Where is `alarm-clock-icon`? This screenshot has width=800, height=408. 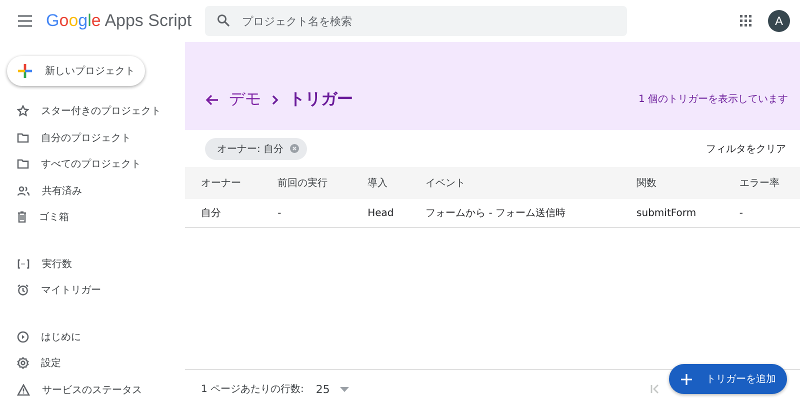
alarm-clock-icon is located at coordinates (23, 290).